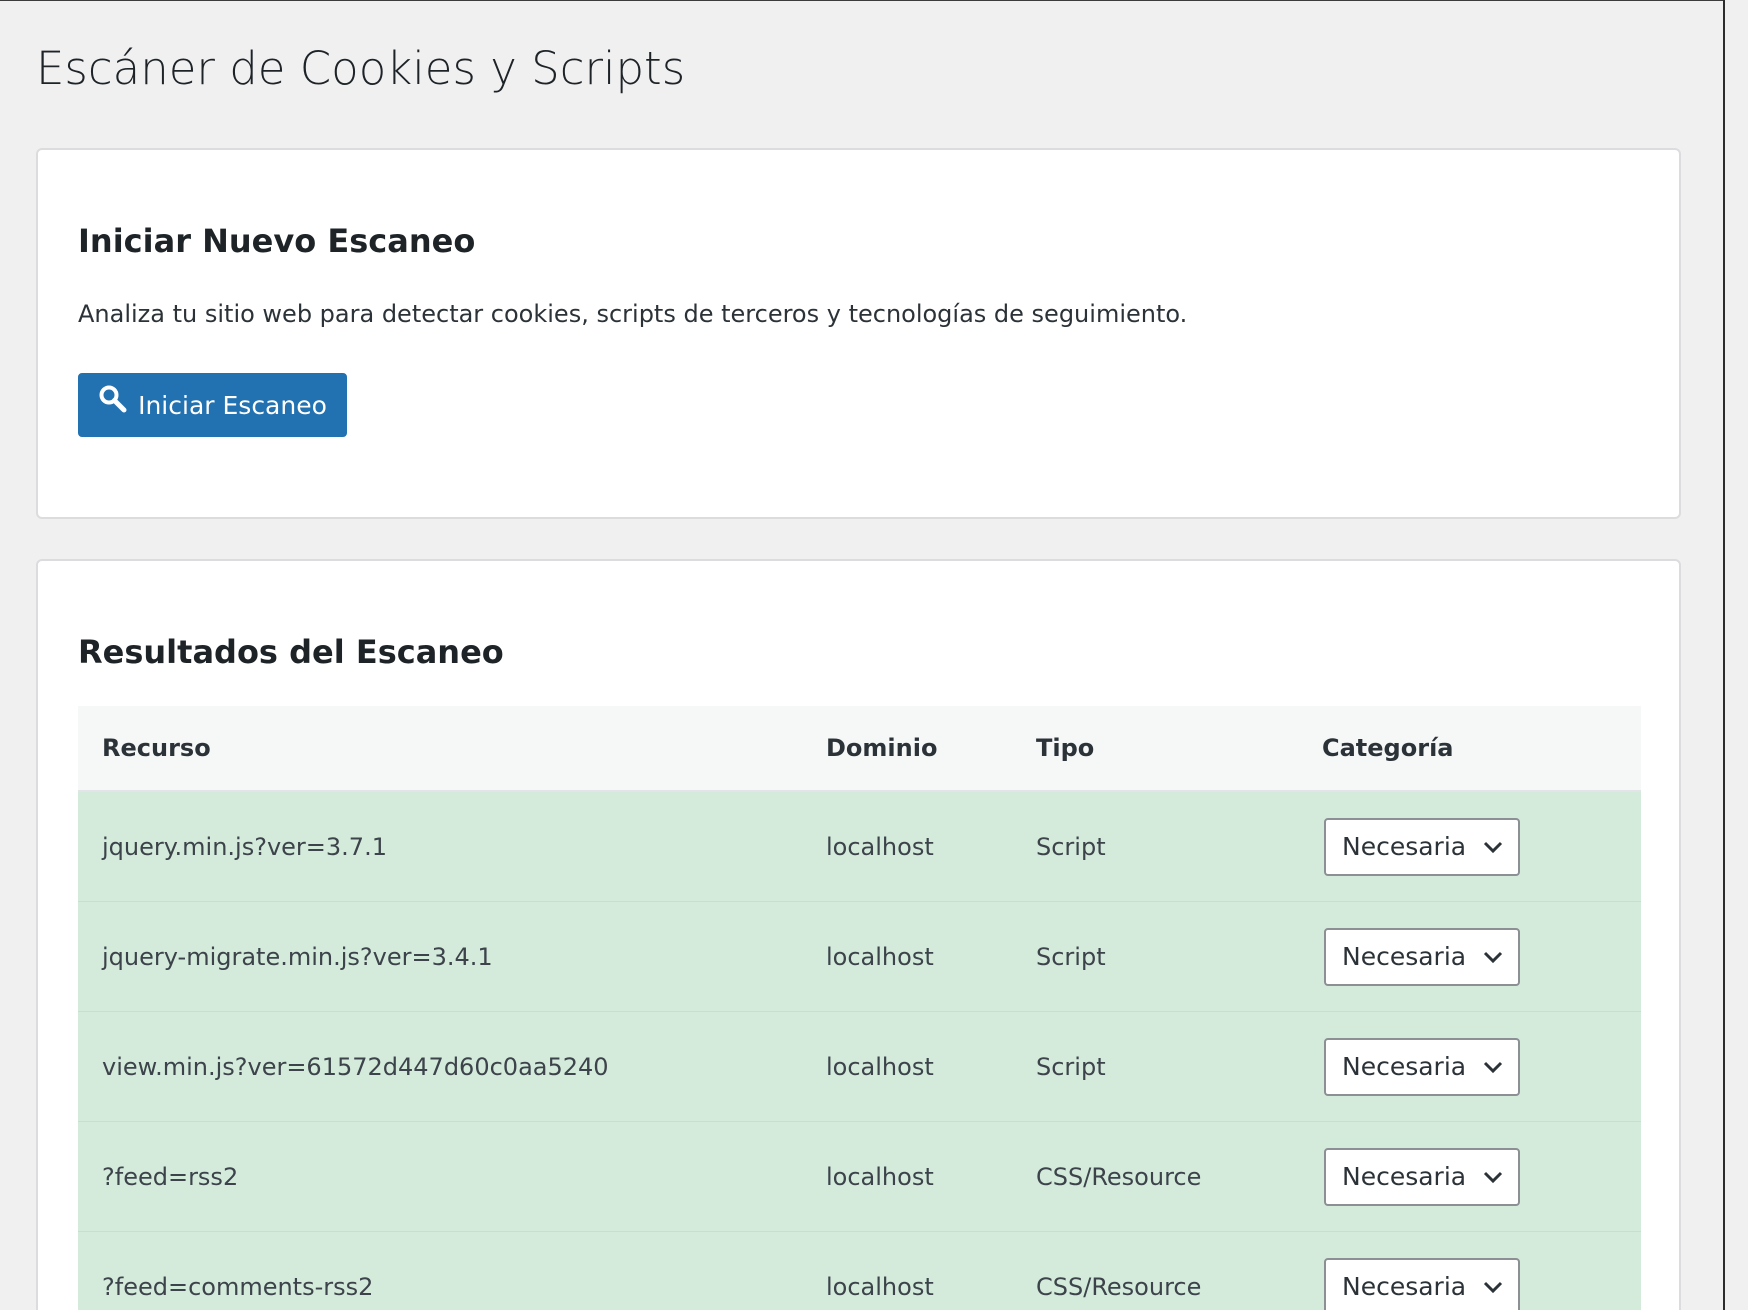 Image resolution: width=1748 pixels, height=1310 pixels. Describe the element at coordinates (1735, 655) in the screenshot. I see `scrollbar` at that location.